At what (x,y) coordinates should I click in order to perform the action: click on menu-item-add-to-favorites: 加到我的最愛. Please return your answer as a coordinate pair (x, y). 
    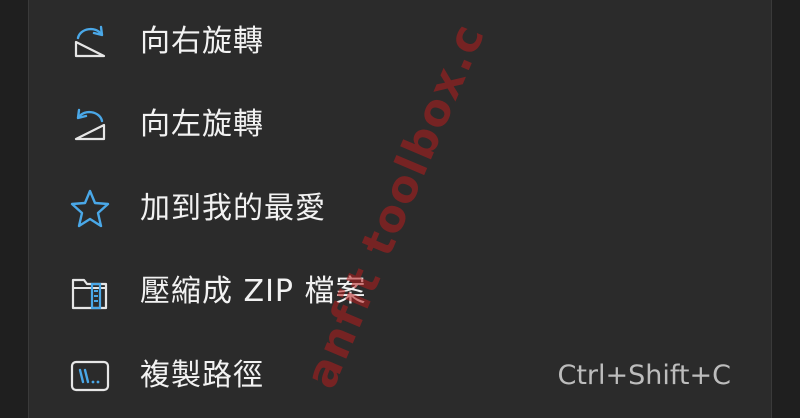
    Looking at the image, I should click on (400, 209).